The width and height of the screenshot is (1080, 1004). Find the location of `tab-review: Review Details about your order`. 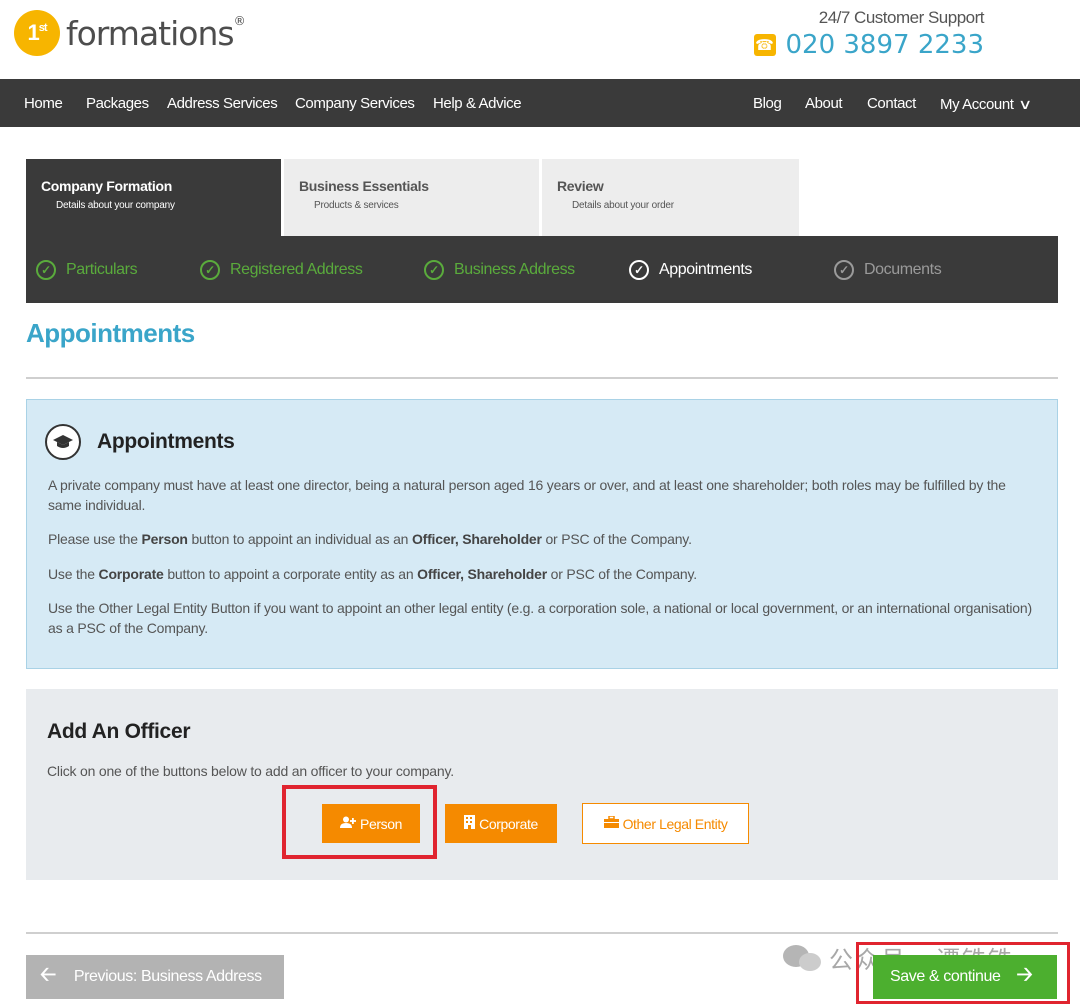

tab-review: Review Details about your order is located at coordinates (670, 197).